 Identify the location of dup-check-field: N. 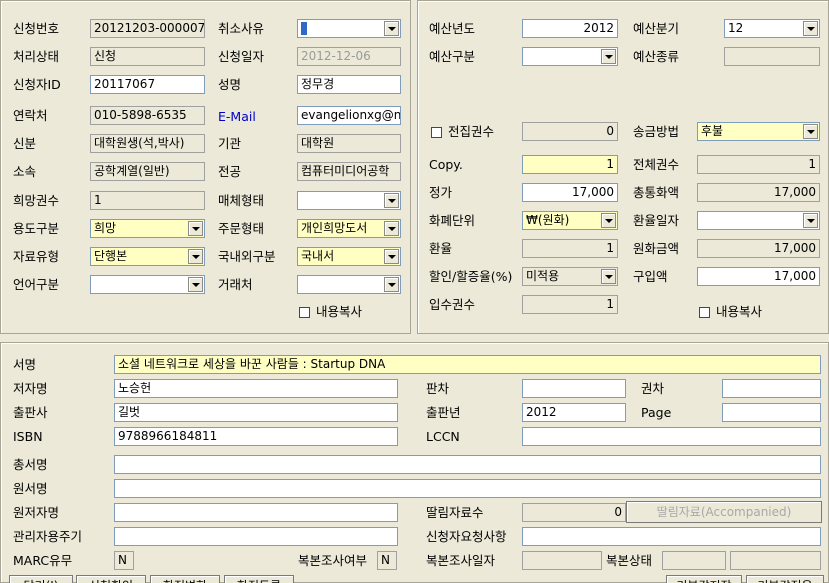
(387, 560).